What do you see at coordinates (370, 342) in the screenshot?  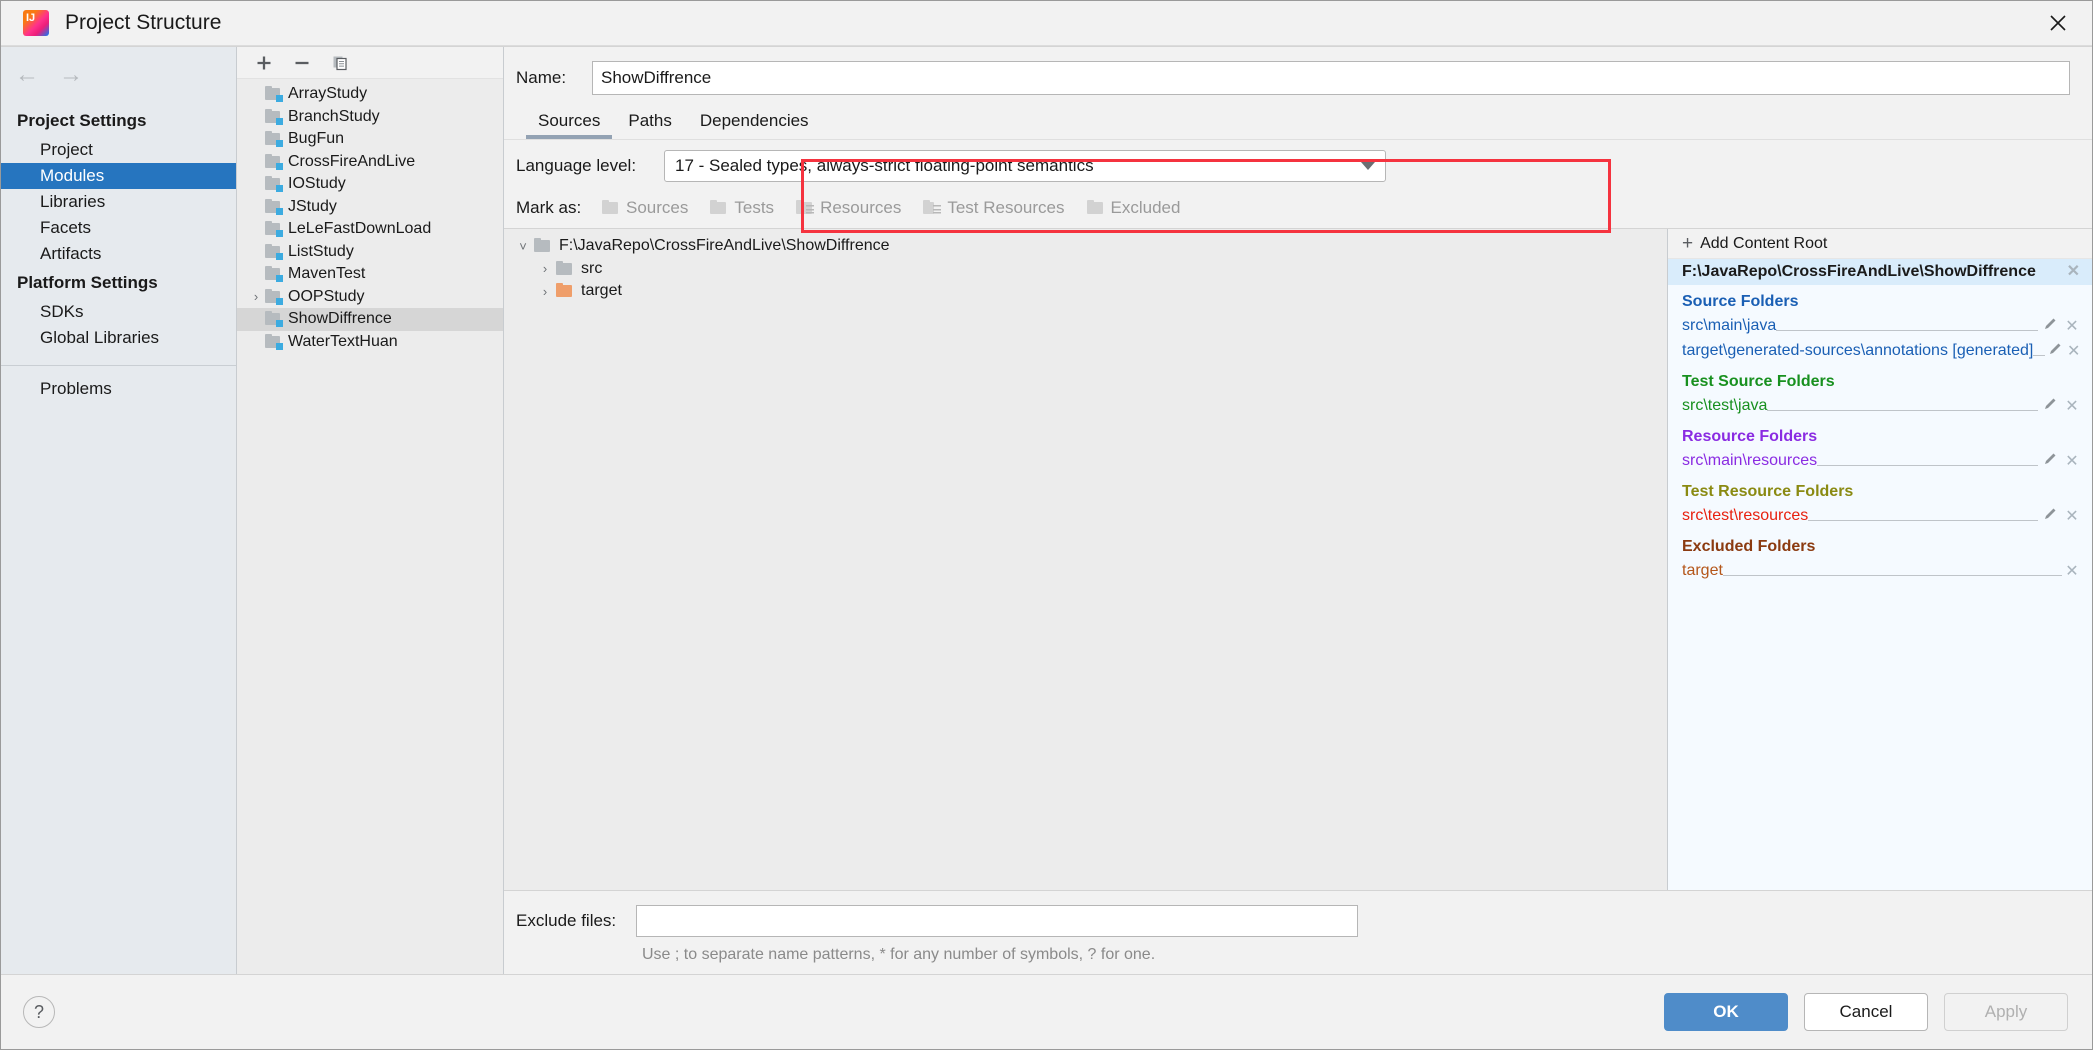 I see `list-item: › WaterTextHuan` at bounding box center [370, 342].